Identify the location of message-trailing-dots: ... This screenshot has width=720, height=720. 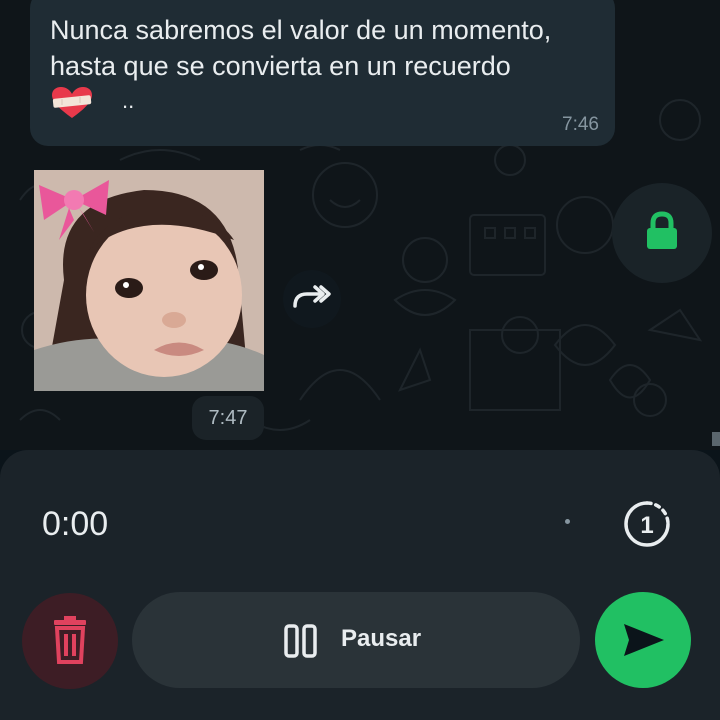
(128, 100).